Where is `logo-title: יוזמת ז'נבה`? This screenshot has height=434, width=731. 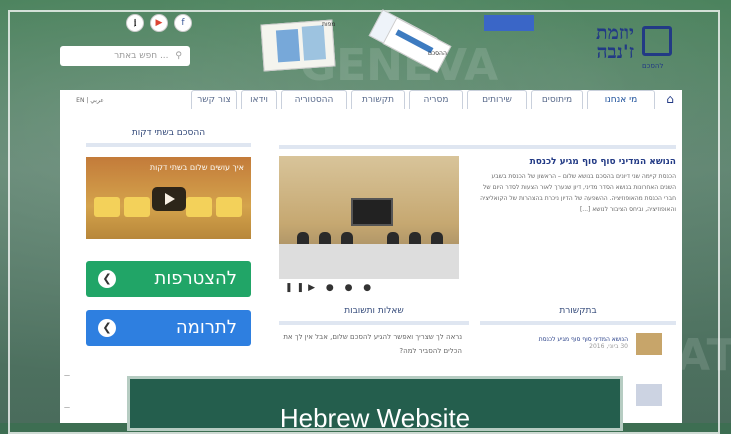 logo-title: יוזמת ז'נבה is located at coordinates (615, 42).